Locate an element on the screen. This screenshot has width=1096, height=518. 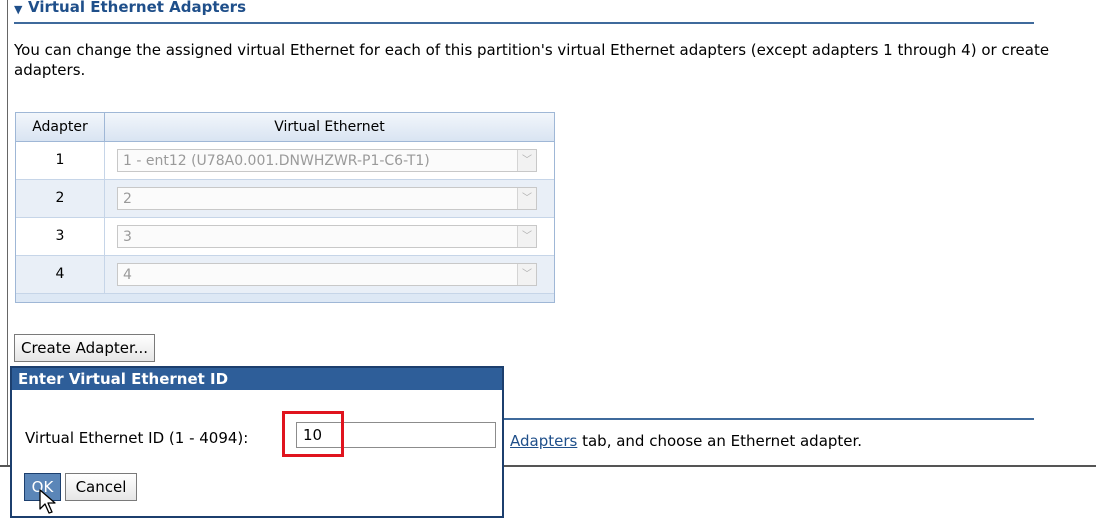
virtual-ethernet-select: 1 - ent12 (U78A0.001.DNWHZWR-P1-C6-T1) ﹀ is located at coordinates (327, 160).